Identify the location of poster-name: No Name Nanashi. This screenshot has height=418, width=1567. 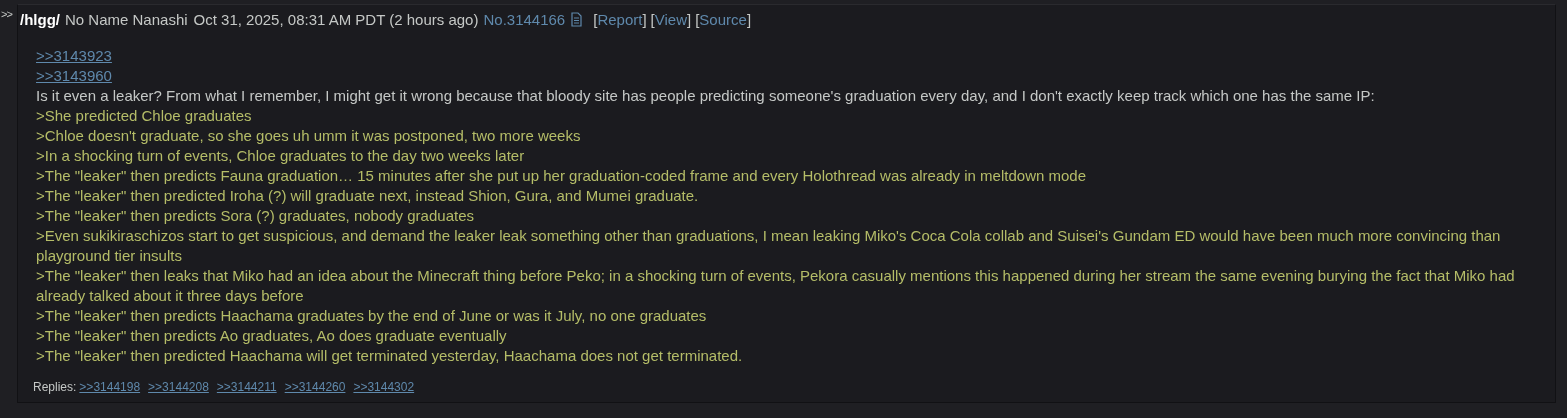
(126, 19).